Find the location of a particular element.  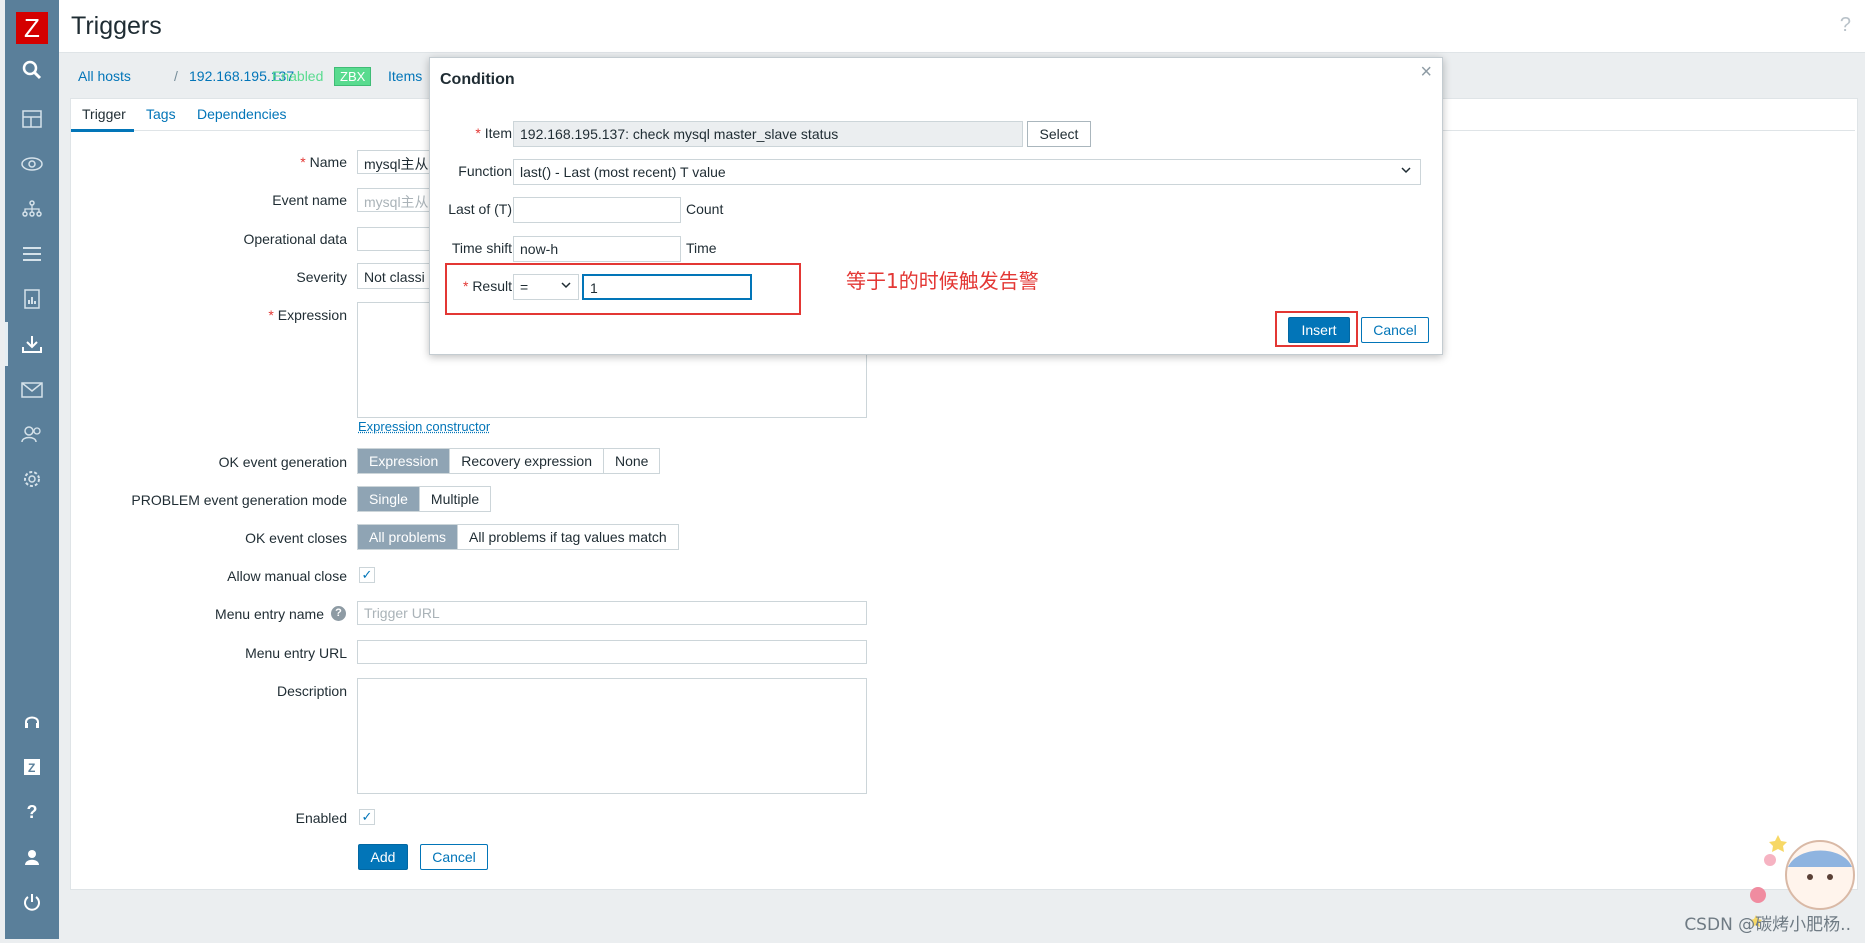

svg-text: Z is located at coordinates (31, 768).